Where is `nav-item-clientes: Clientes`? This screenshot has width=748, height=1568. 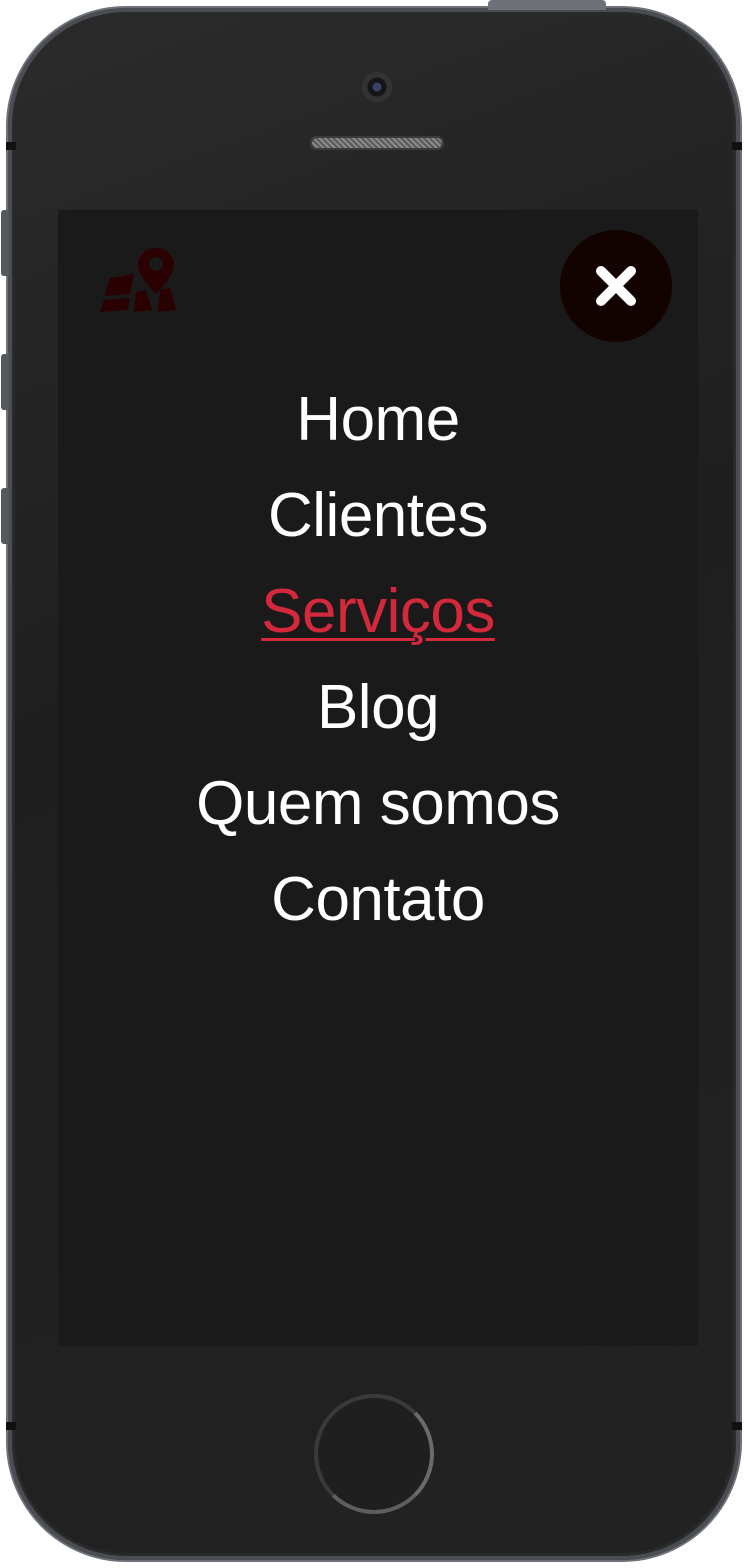
nav-item-clientes: Clientes is located at coordinates (378, 516).